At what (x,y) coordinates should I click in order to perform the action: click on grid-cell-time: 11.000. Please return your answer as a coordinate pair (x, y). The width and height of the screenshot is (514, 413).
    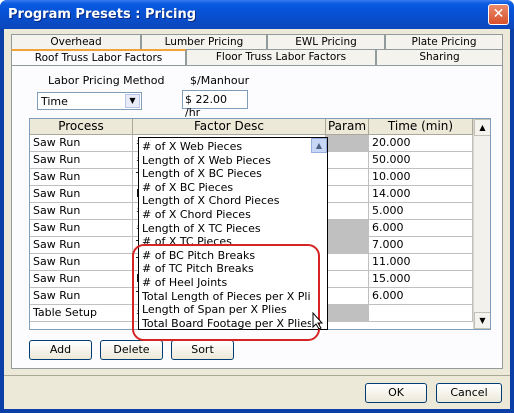
    Looking at the image, I should click on (421, 262).